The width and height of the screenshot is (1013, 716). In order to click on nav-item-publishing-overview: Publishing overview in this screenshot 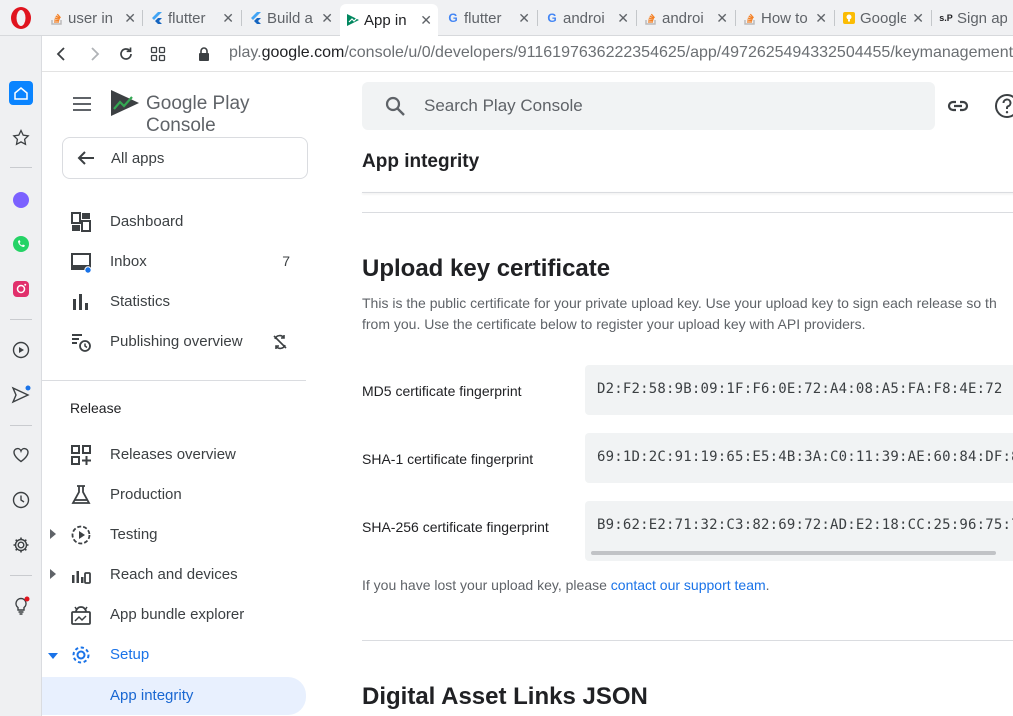, I will do `click(174, 342)`.